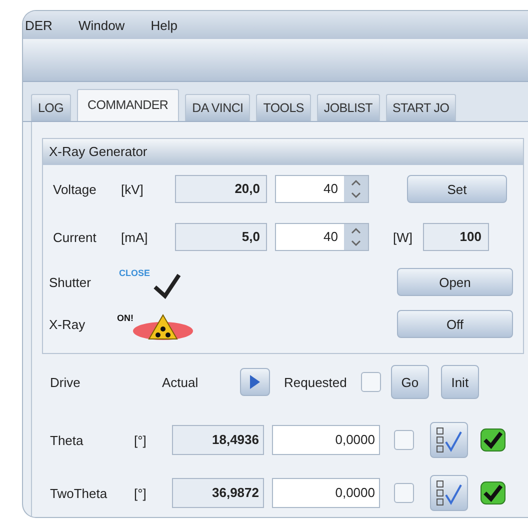 The image size is (528, 522). Describe the element at coordinates (75, 237) in the screenshot. I see `field-label: Current` at that location.